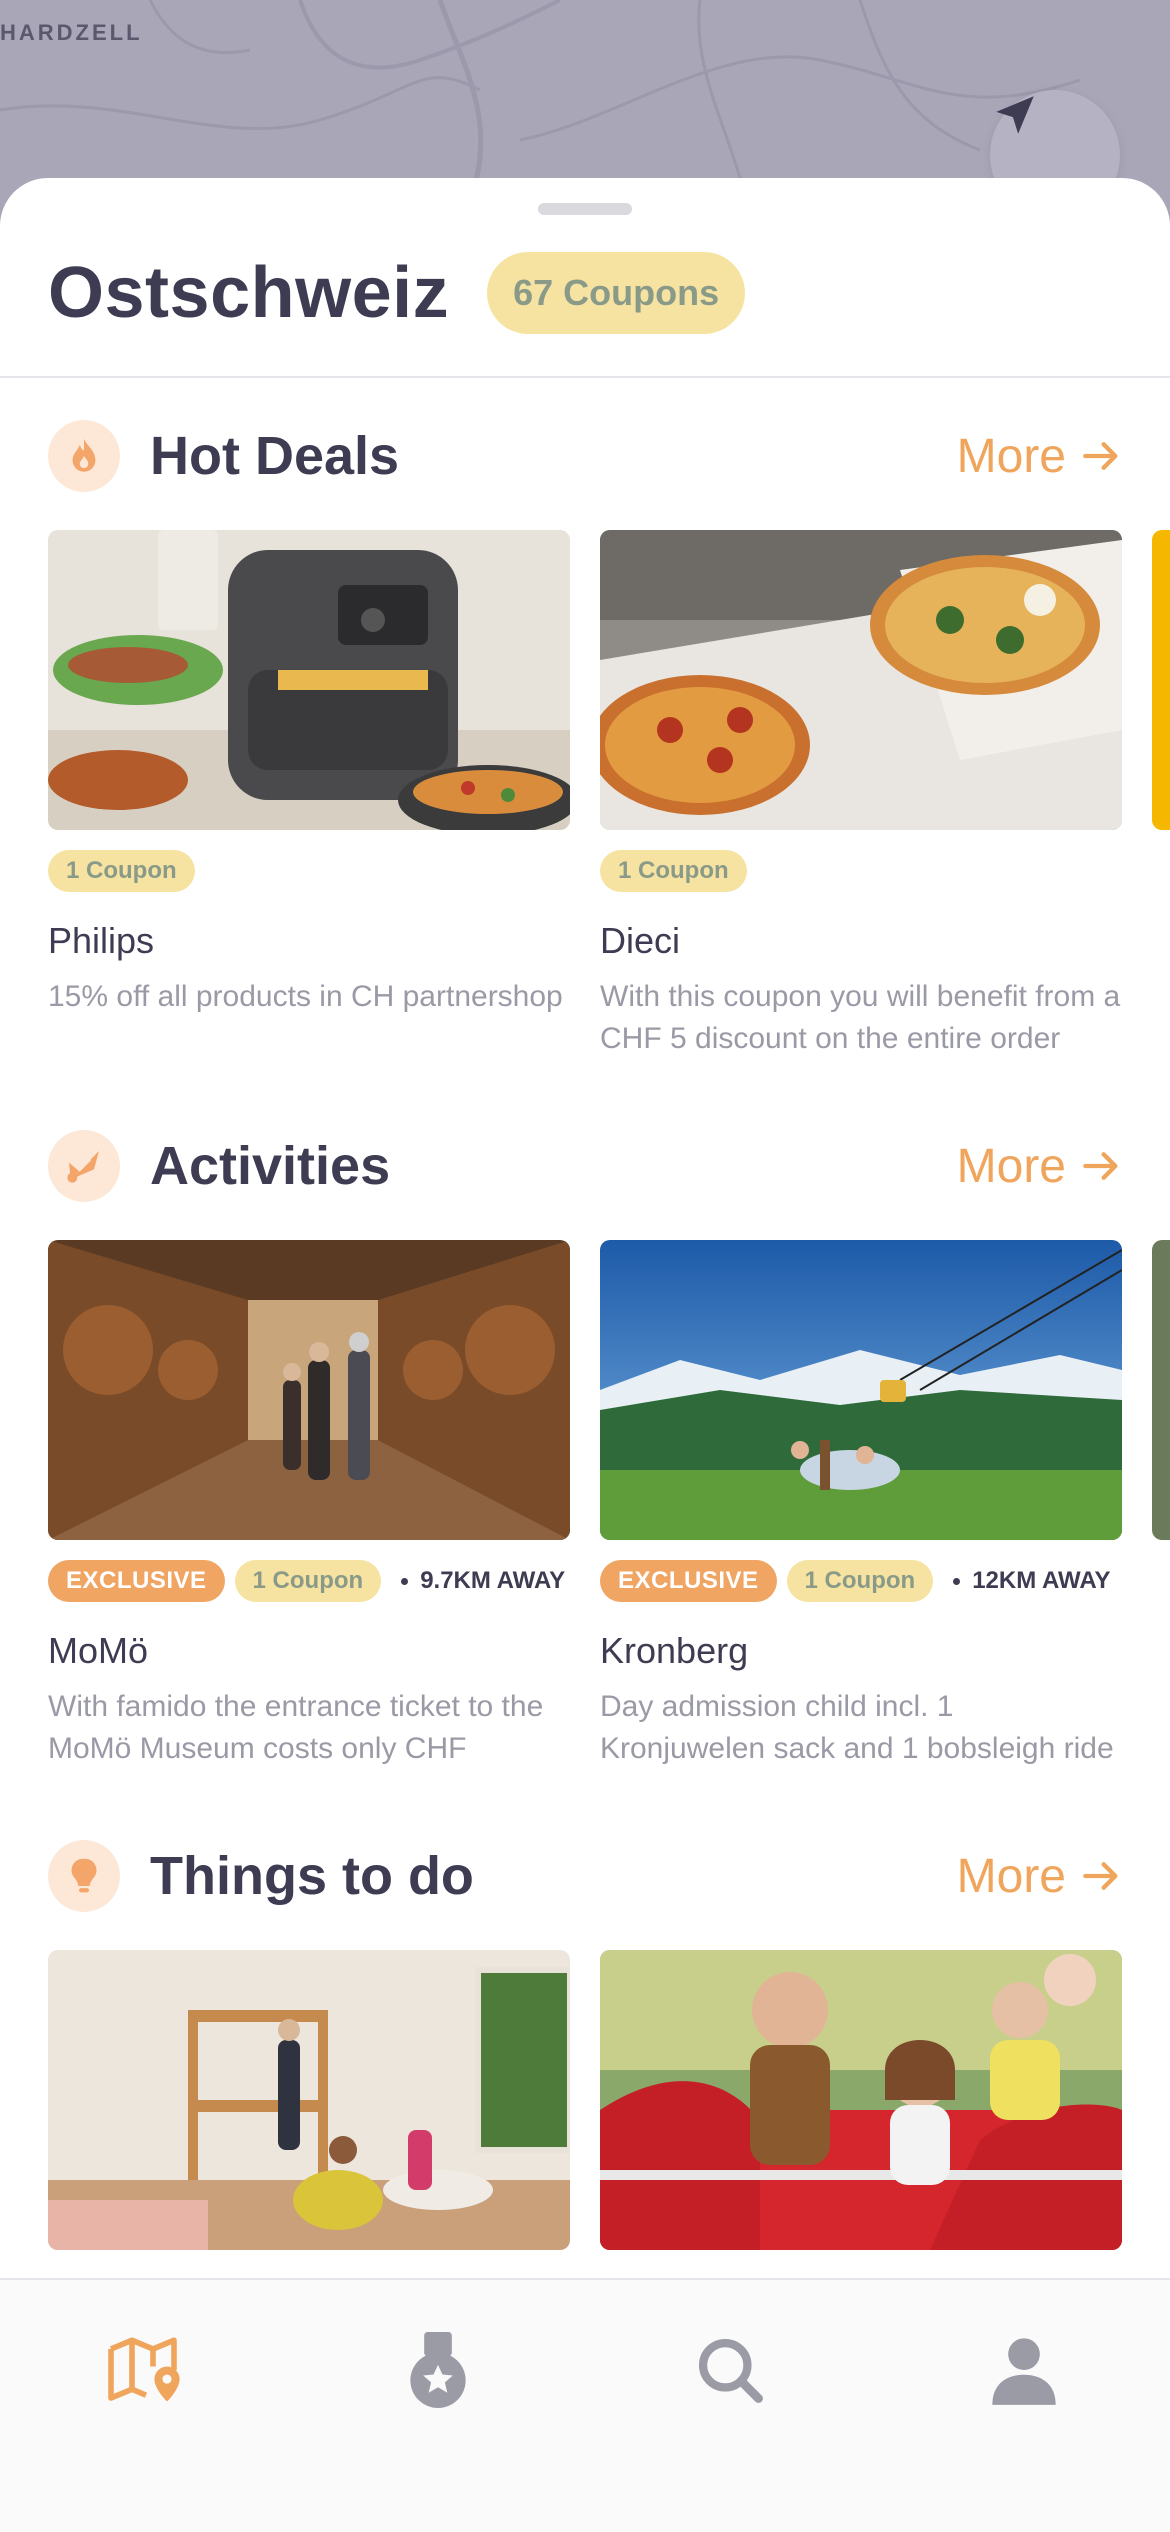  I want to click on amusement-ride-image, so click(861, 2100).